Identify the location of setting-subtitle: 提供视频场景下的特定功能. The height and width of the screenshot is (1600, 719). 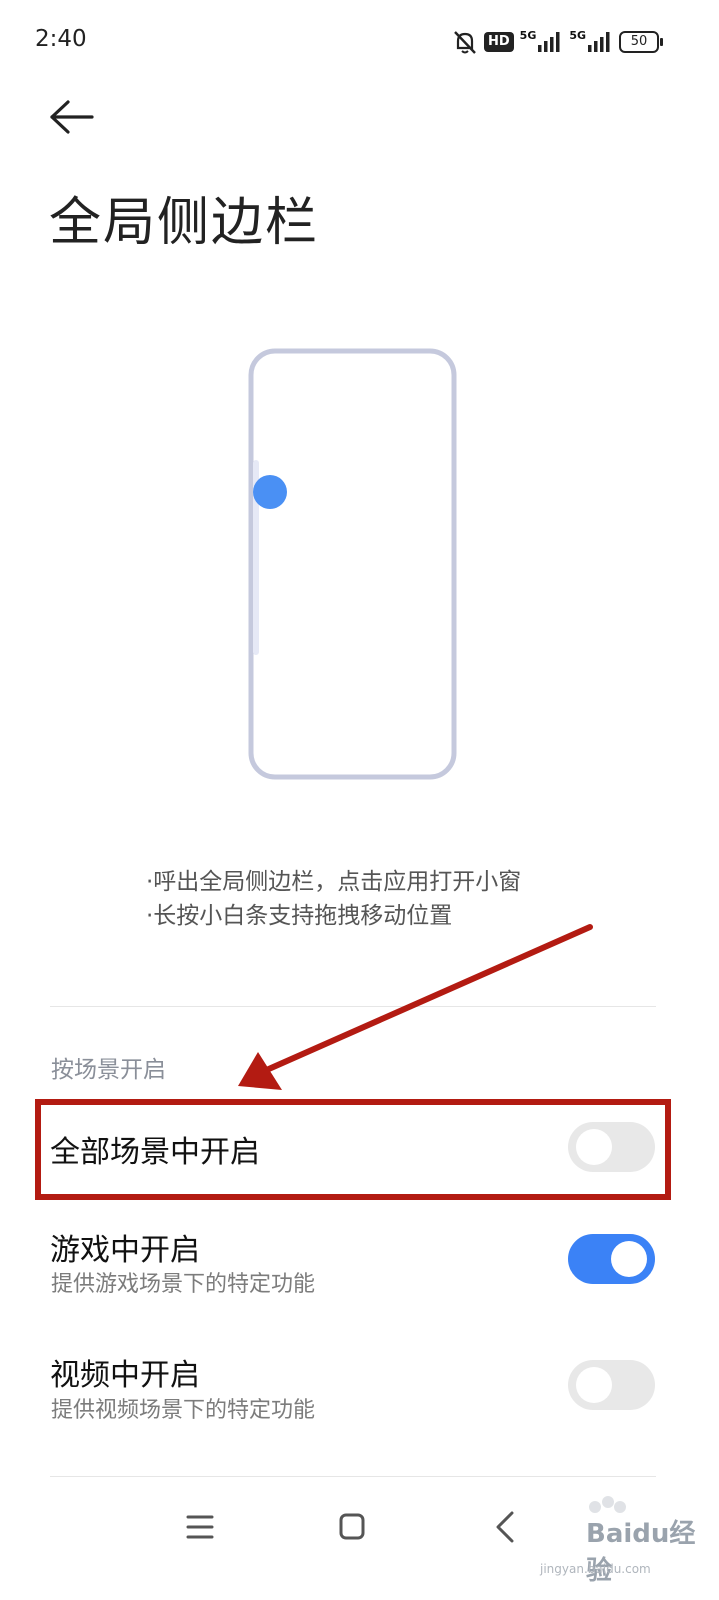
(183, 1410).